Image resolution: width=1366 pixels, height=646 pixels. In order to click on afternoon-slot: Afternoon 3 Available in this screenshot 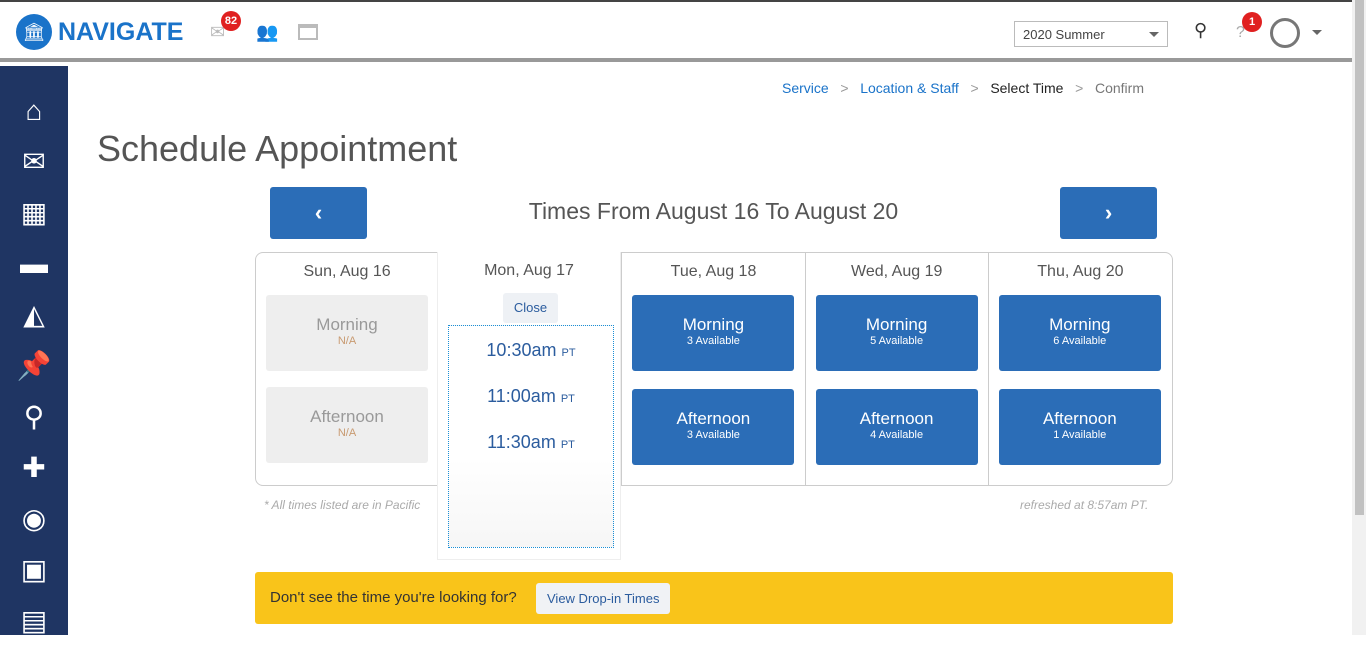, I will do `click(713, 427)`.